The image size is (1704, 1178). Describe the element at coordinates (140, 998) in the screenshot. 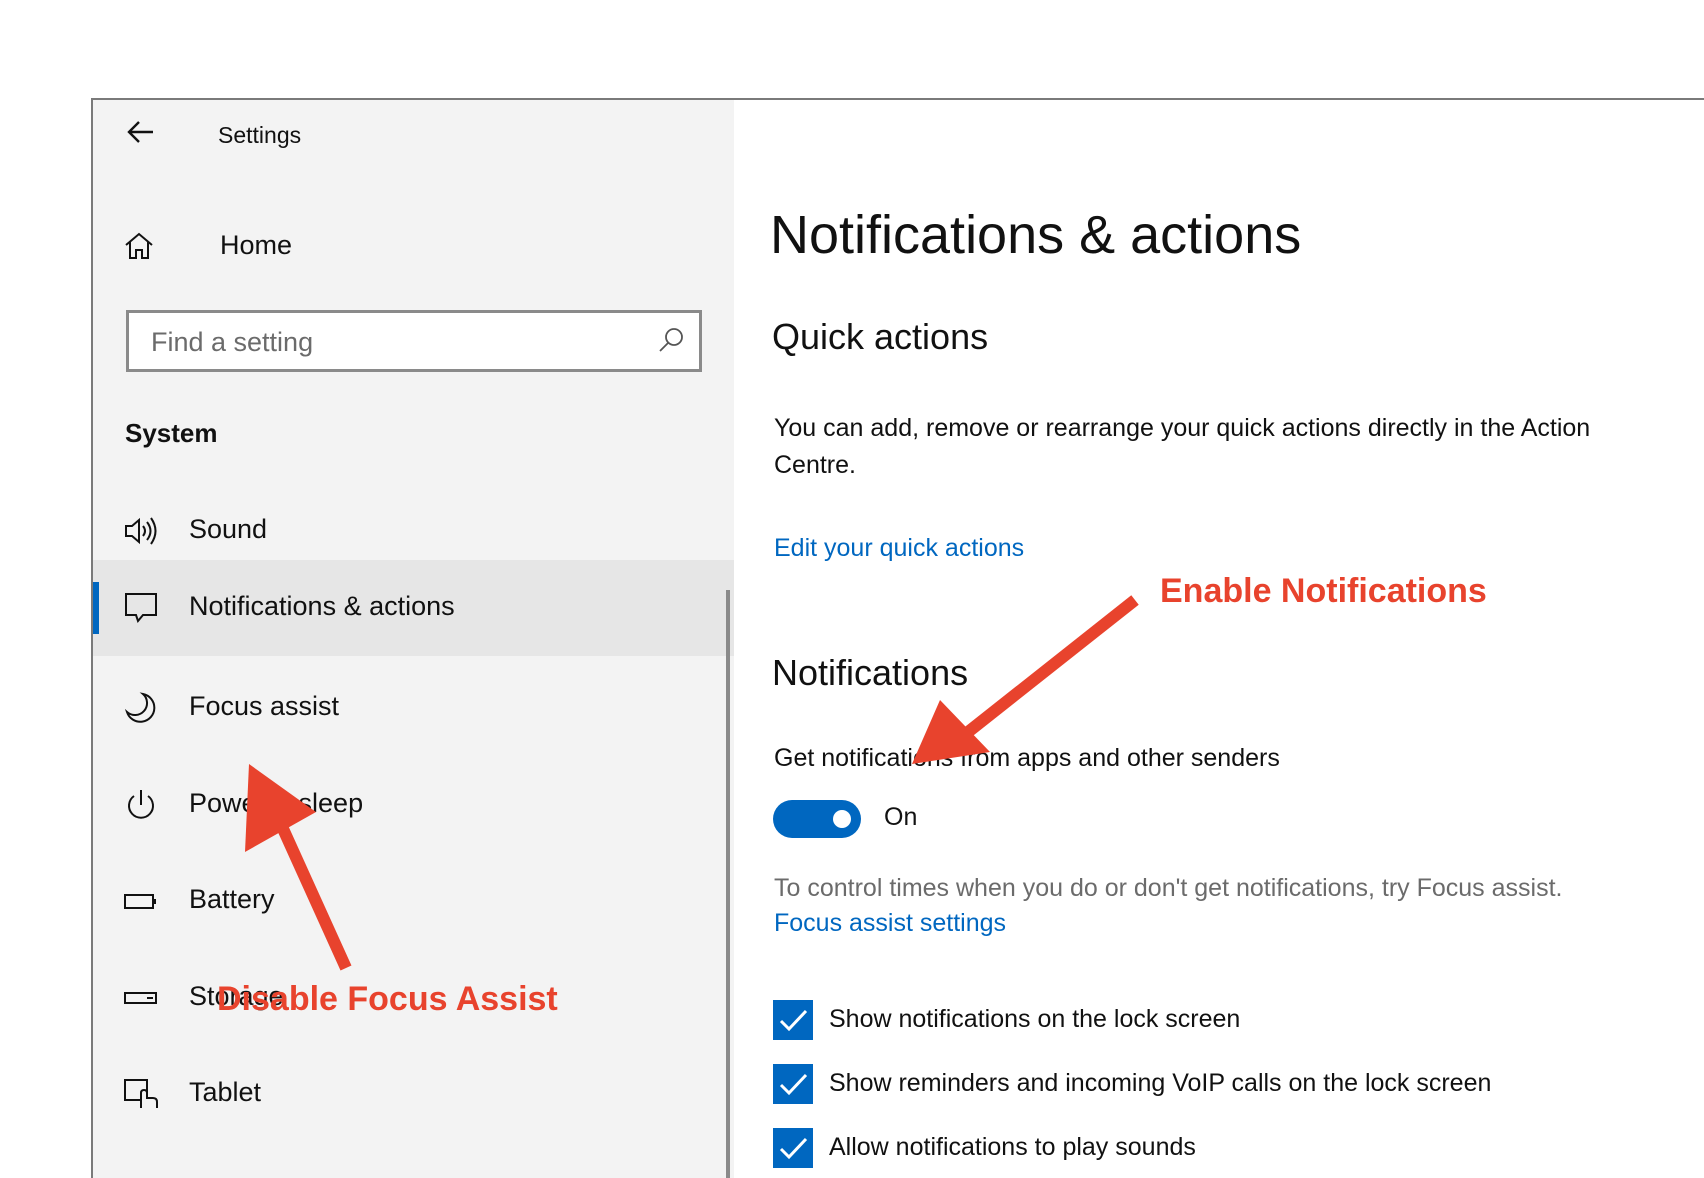

I see `storage-icon` at that location.